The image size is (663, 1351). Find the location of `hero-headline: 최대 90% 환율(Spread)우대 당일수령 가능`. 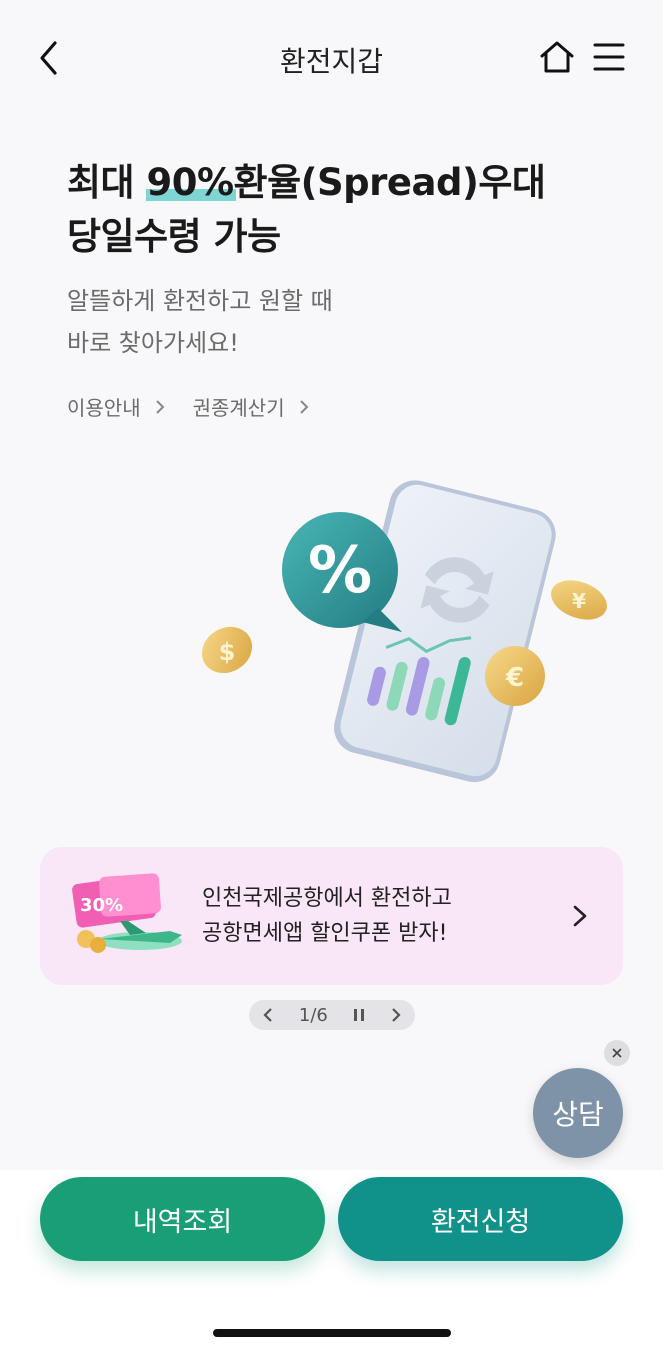

hero-headline: 최대 90% 환율(Spread)우대 당일수령 가능 is located at coordinates (306, 210).